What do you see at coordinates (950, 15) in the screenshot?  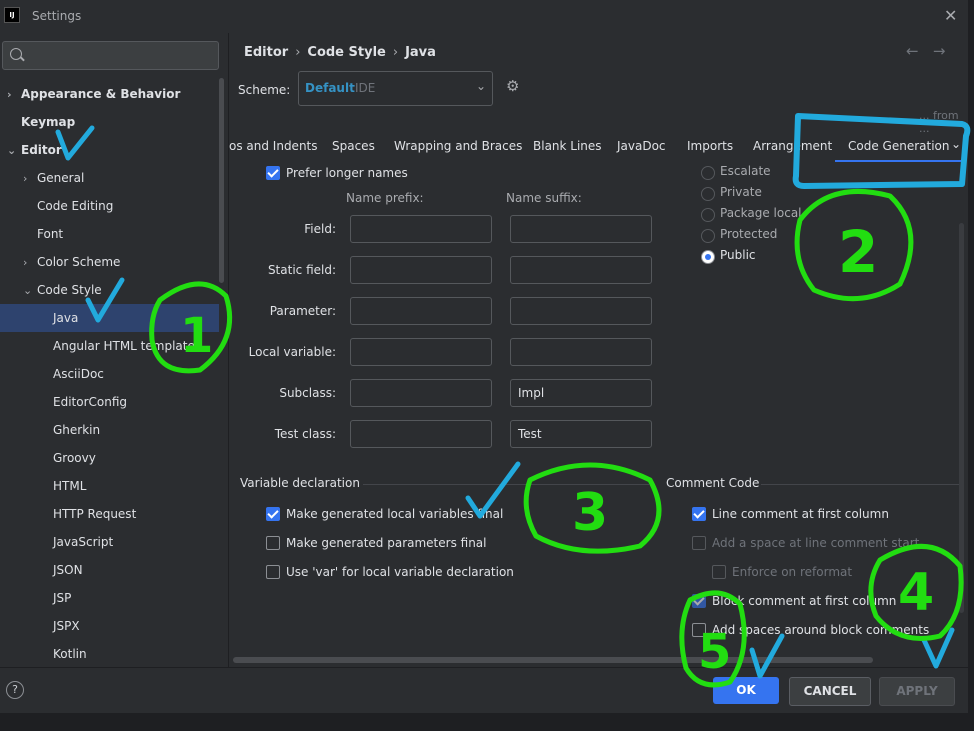 I see `close-icon: ✕` at bounding box center [950, 15].